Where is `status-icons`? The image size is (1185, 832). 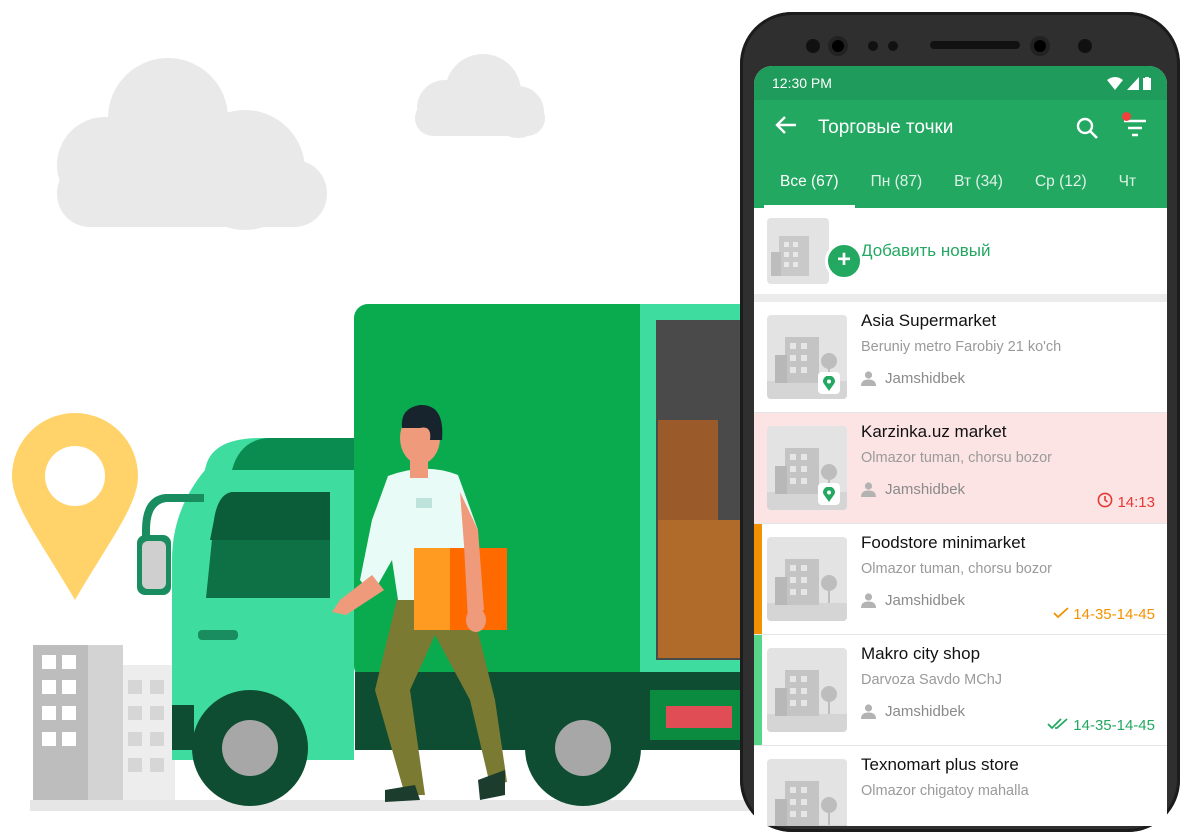 status-icons is located at coordinates (1129, 83).